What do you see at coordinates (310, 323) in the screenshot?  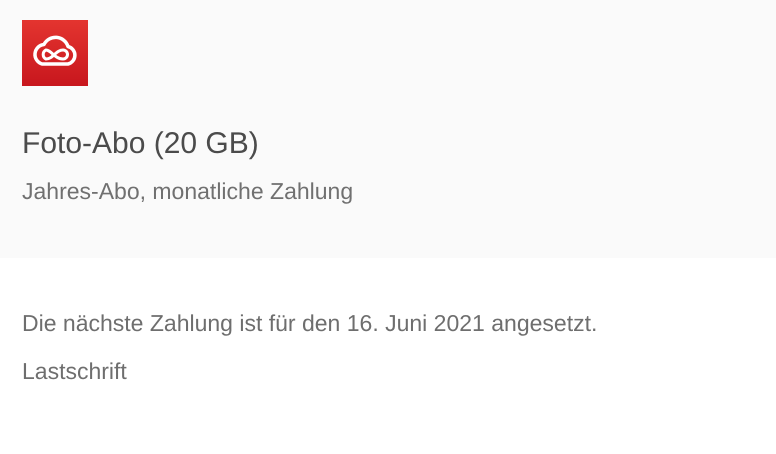 I see `payment-detail: Die nächste Zahlung ist für den 16. Juni 2021 angesetzt.` at bounding box center [310, 323].